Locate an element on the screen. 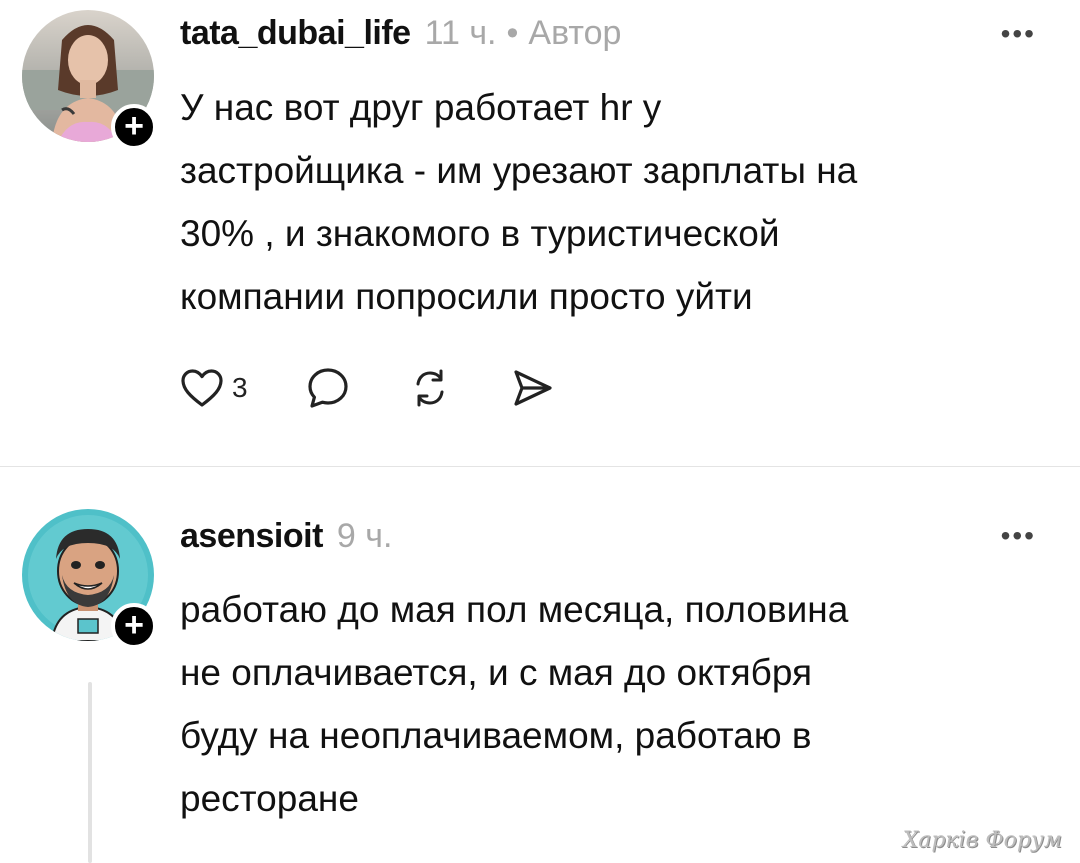 The width and height of the screenshot is (1080, 863). share-button is located at coordinates (532, 388).